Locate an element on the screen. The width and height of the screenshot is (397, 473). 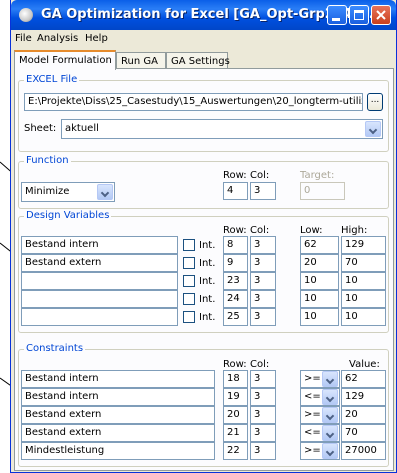
function-row-field: 4 is located at coordinates (235, 191).